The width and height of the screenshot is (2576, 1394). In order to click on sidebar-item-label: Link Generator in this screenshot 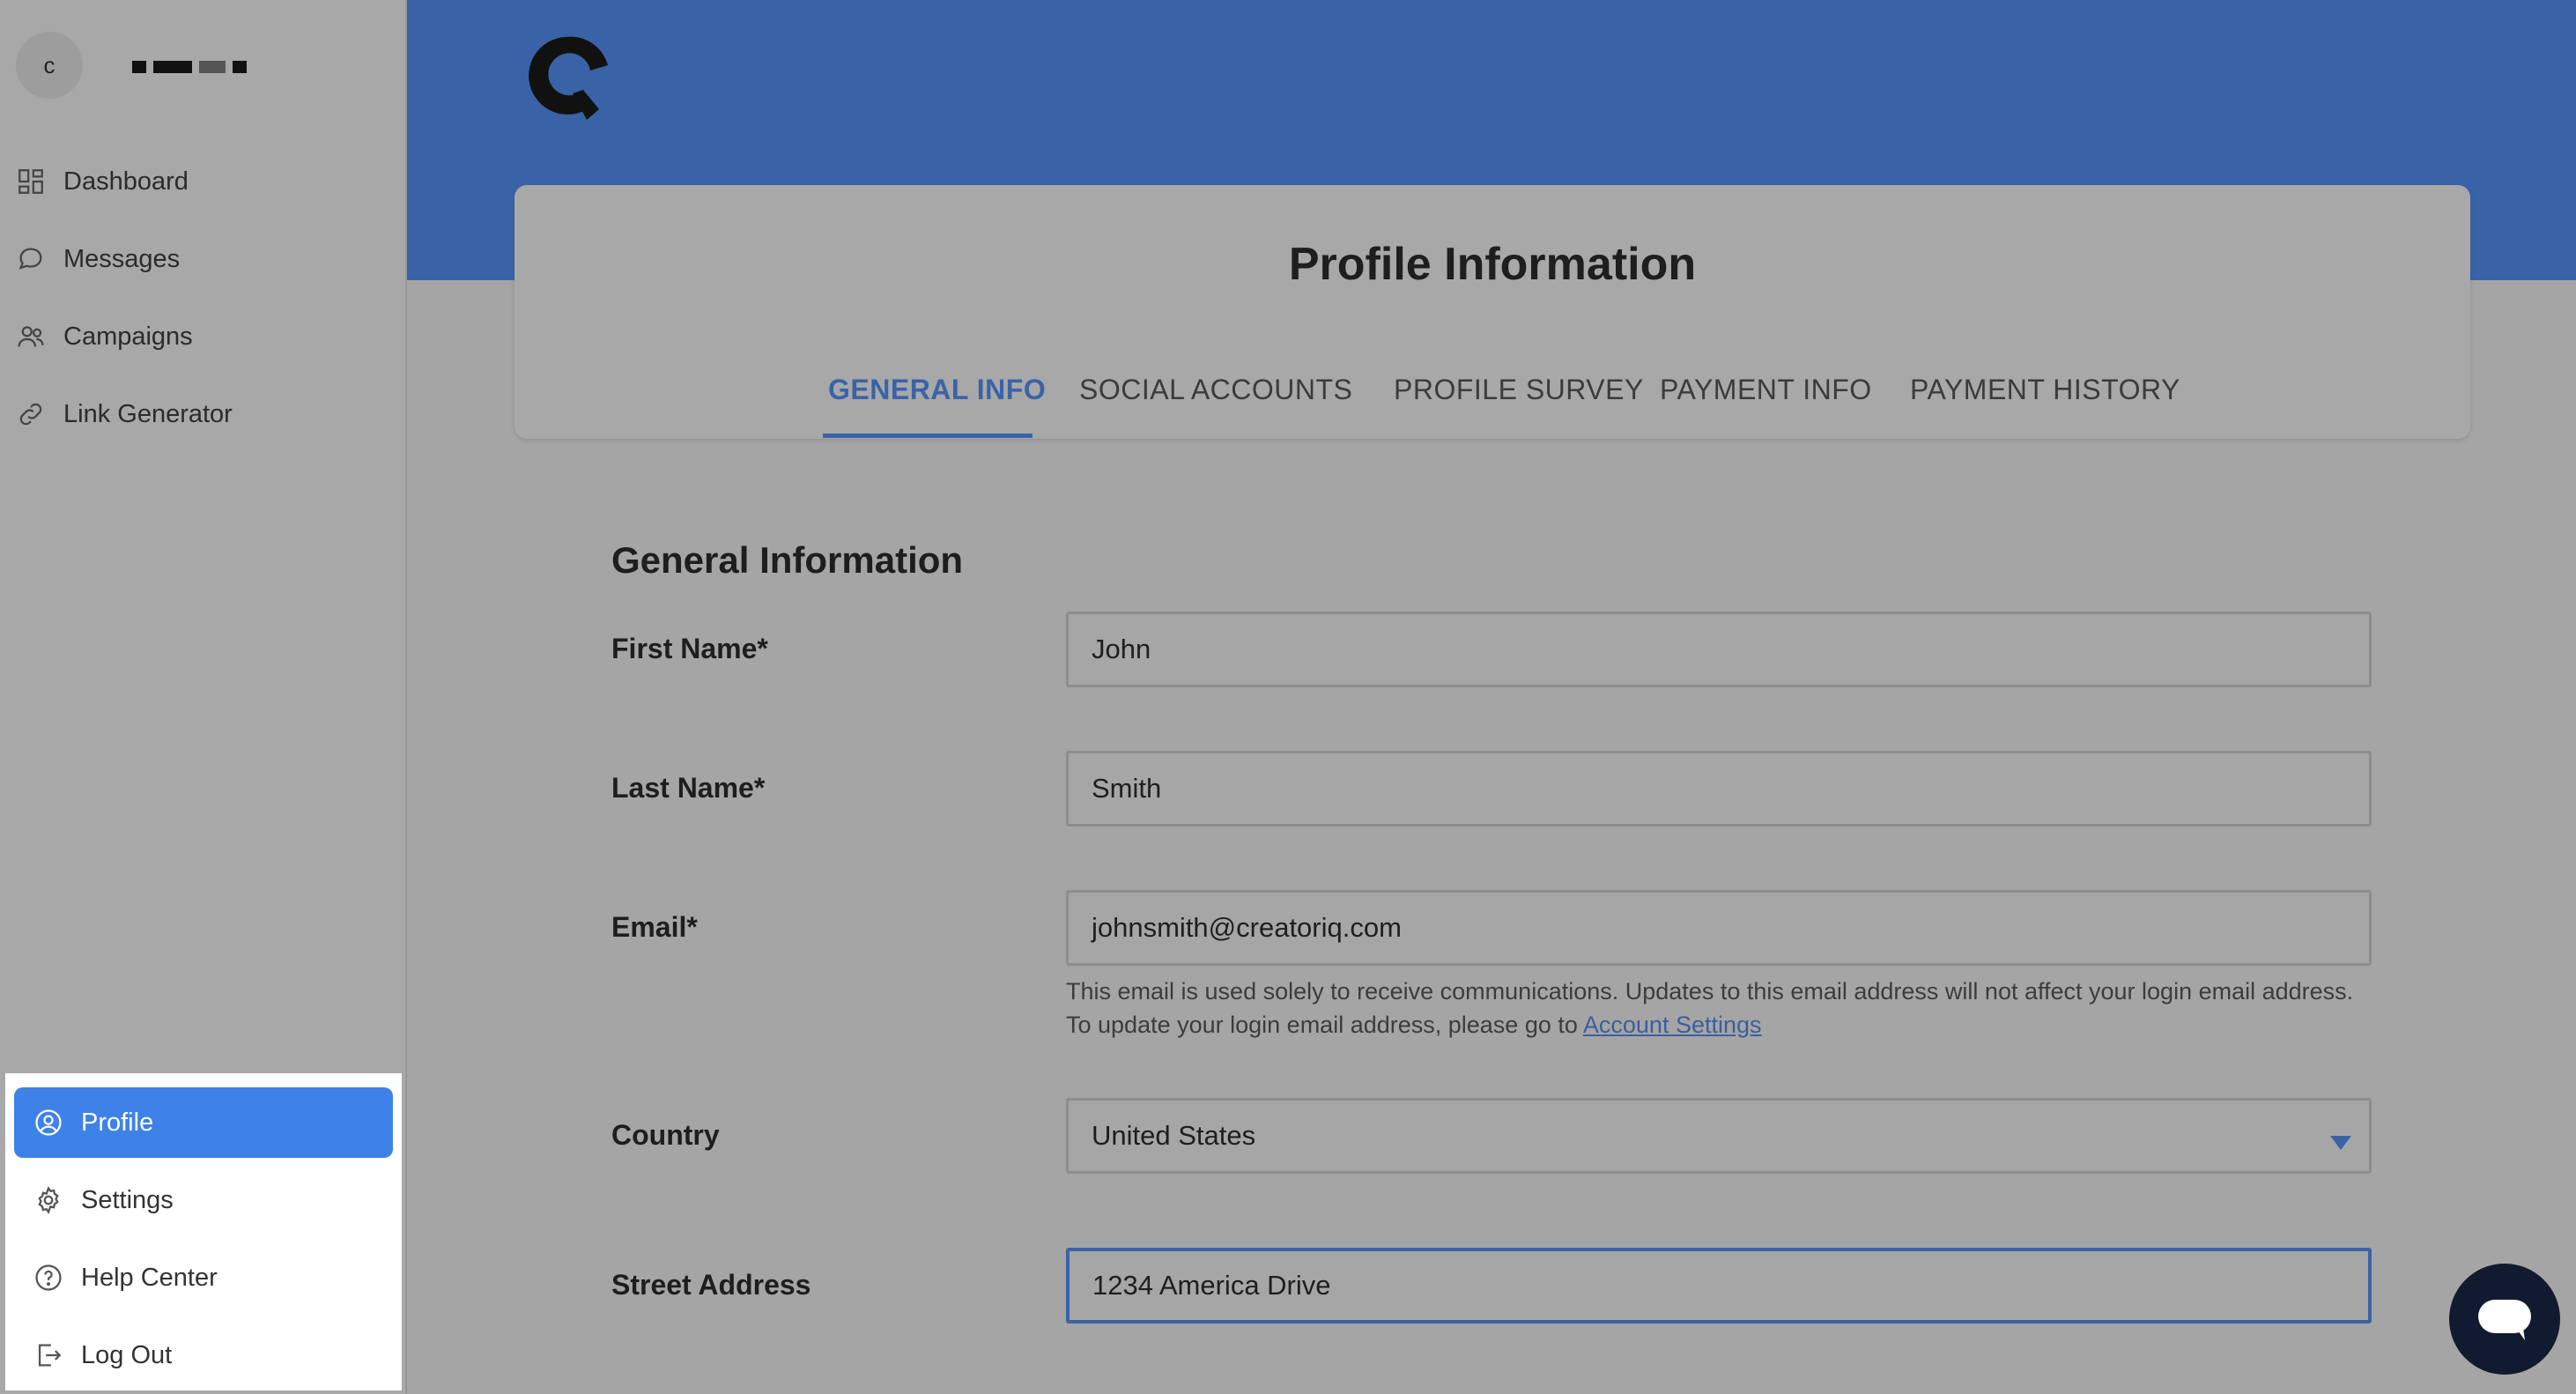, I will do `click(148, 413)`.